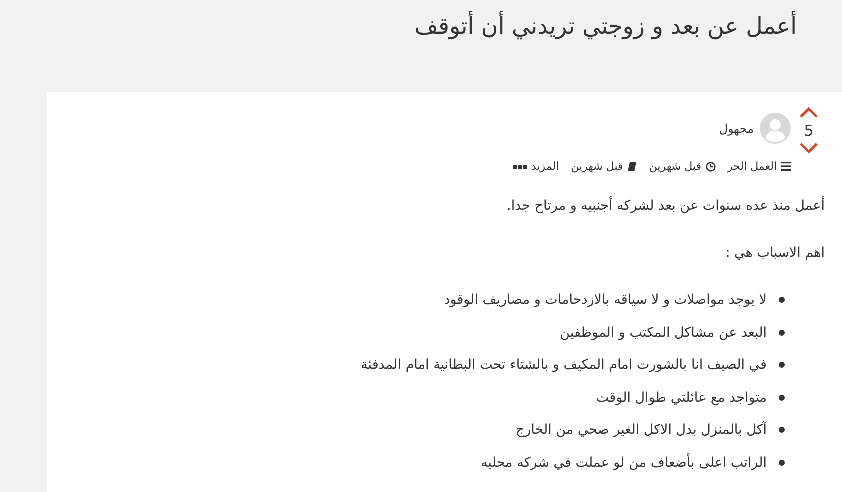 The image size is (842, 492). What do you see at coordinates (624, 462) in the screenshot?
I see `list-item-text: الراتب اعلى بأضعاف من لو عملت في شركه محليه` at bounding box center [624, 462].